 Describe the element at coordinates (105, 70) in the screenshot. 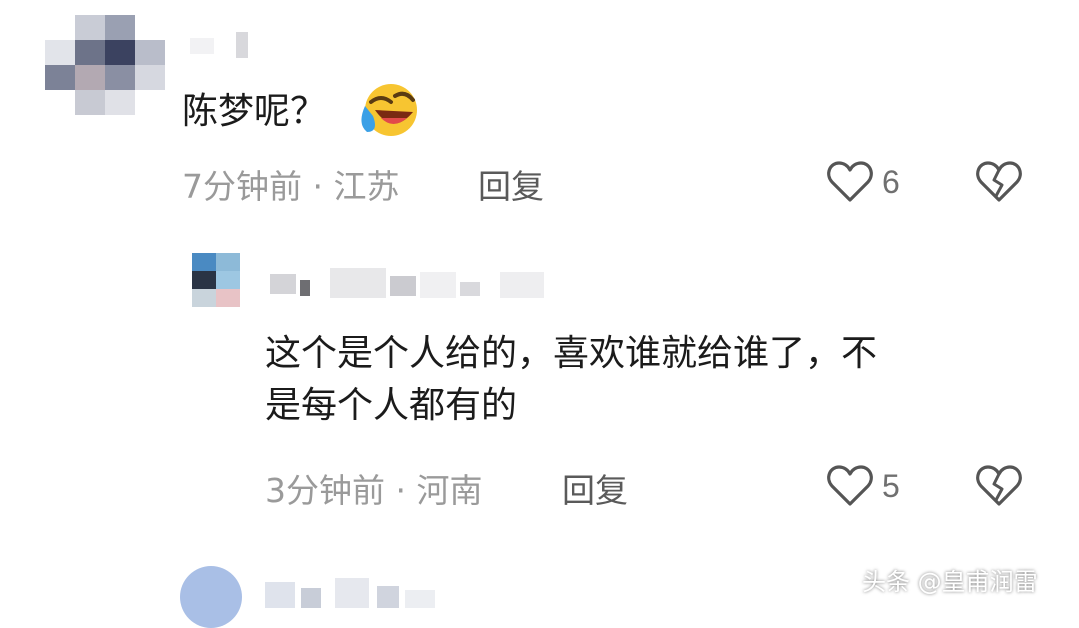

I see `avatar` at that location.